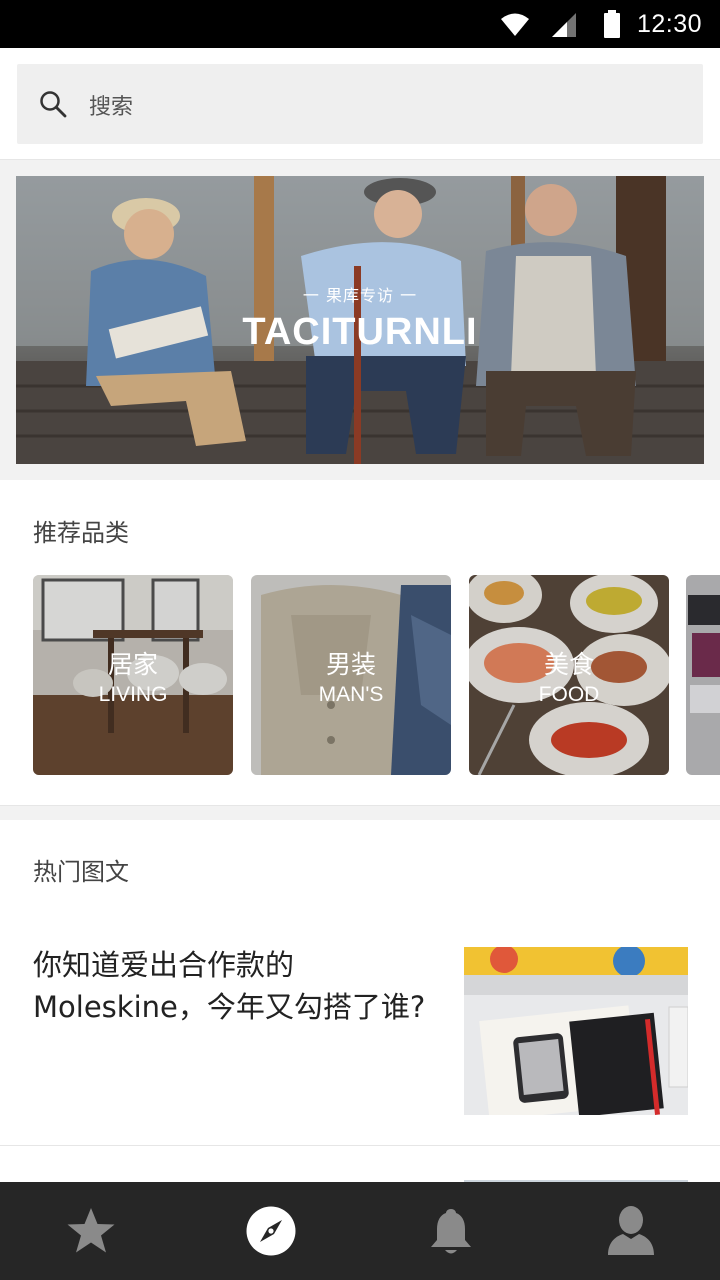 This screenshot has width=720, height=1280. Describe the element at coordinates (515, 24) in the screenshot. I see `wifi-icon` at that location.